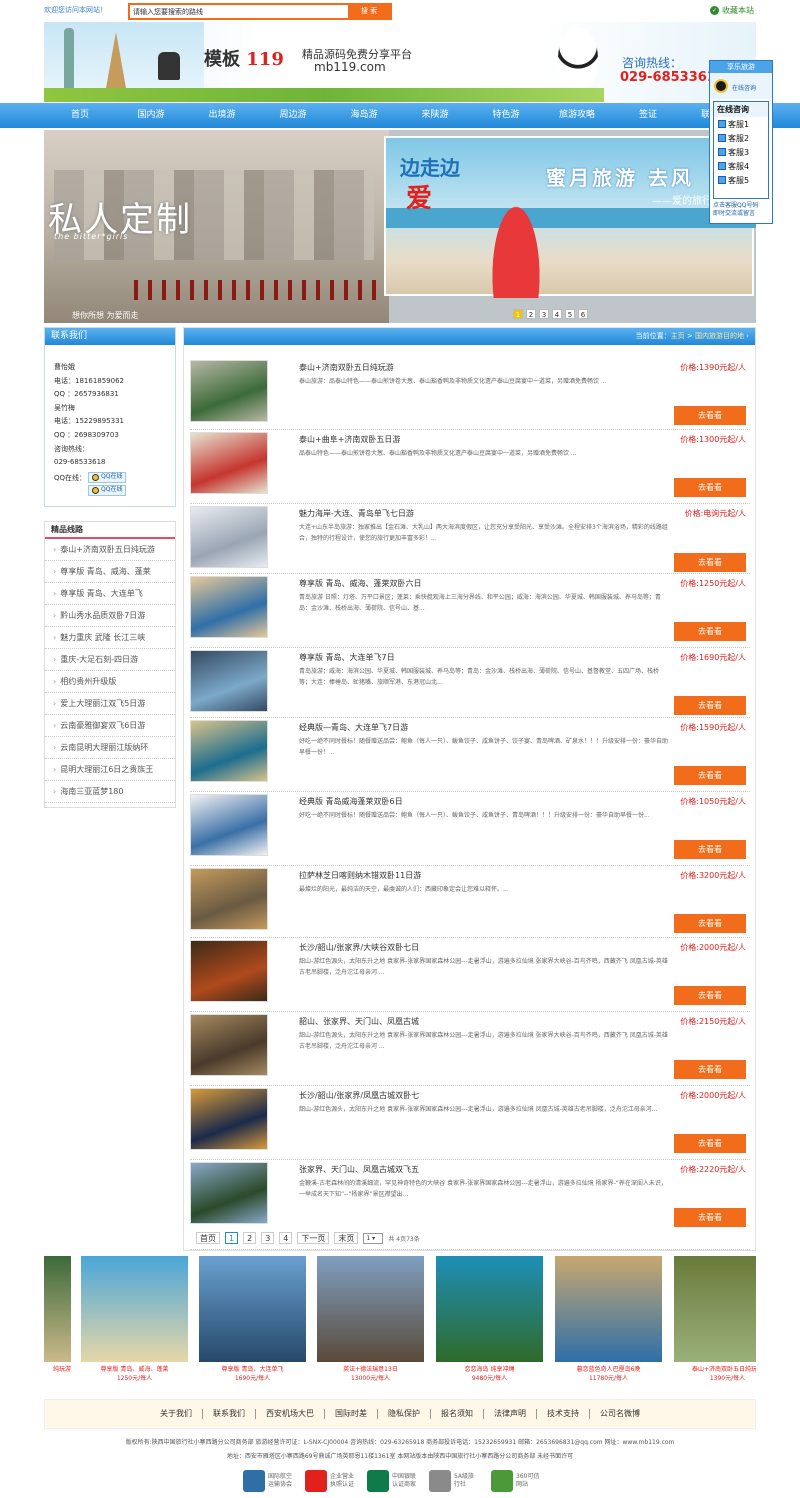 The width and height of the screenshot is (800, 1498). Describe the element at coordinates (110, 660) in the screenshot. I see `route-link: 重庆-大足石刻-四日游` at that location.